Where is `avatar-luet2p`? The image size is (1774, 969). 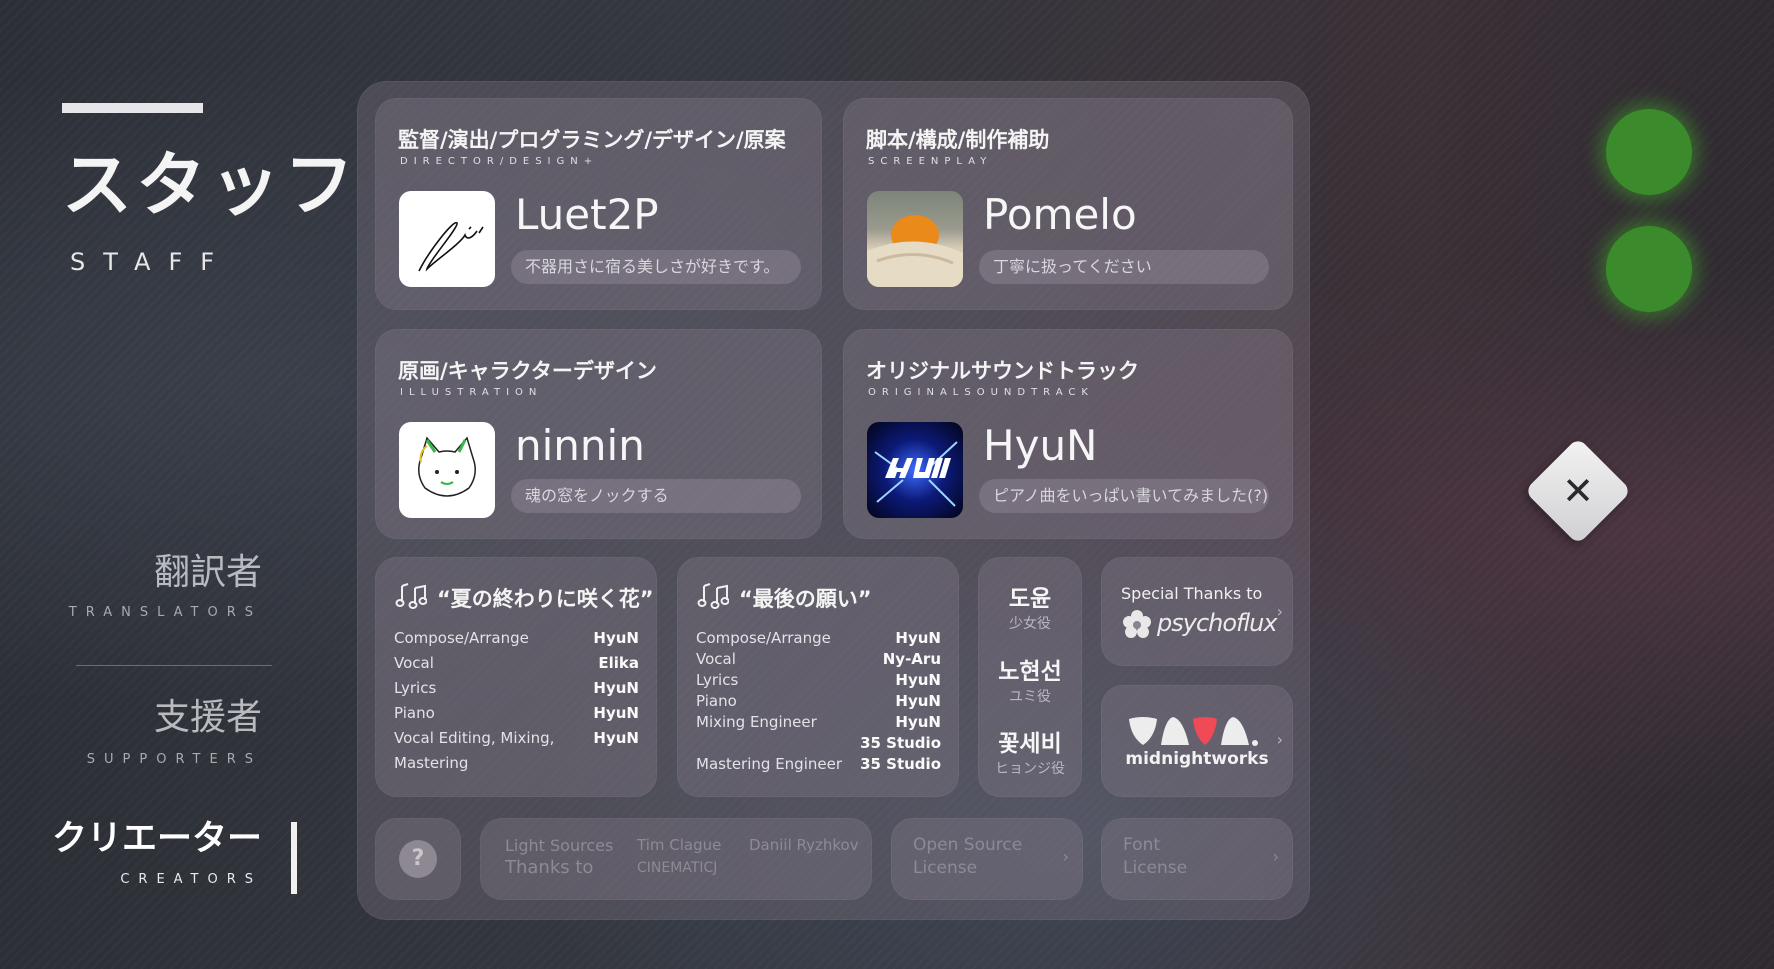
avatar-luet2p is located at coordinates (447, 239).